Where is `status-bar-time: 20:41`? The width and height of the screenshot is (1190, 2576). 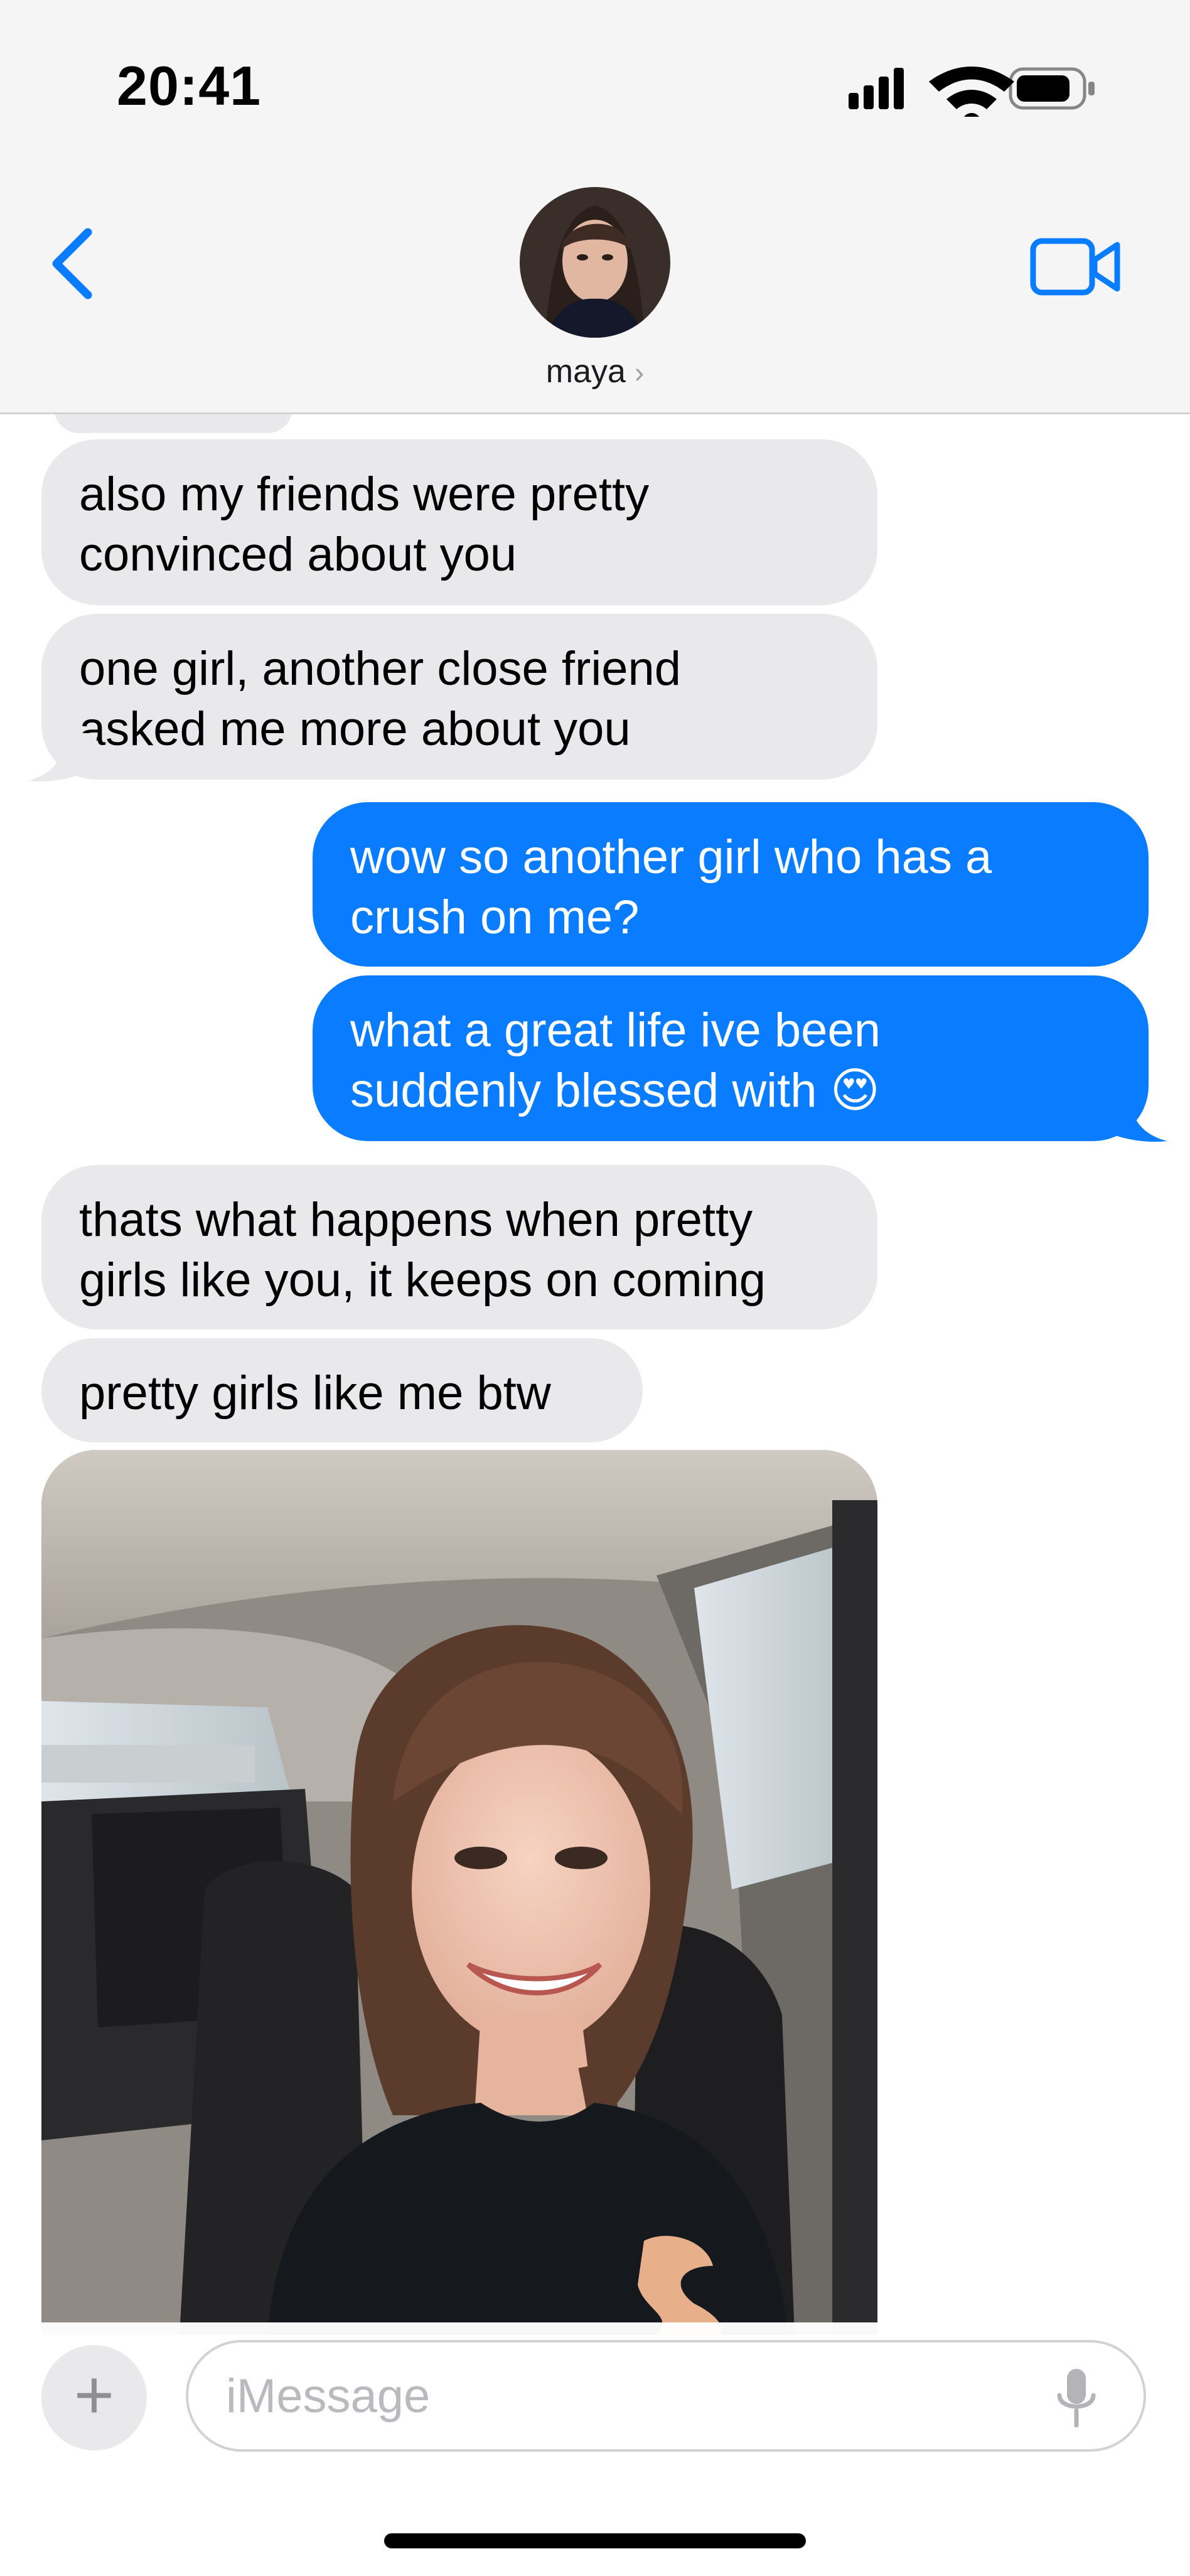 status-bar-time: 20:41 is located at coordinates (189, 86).